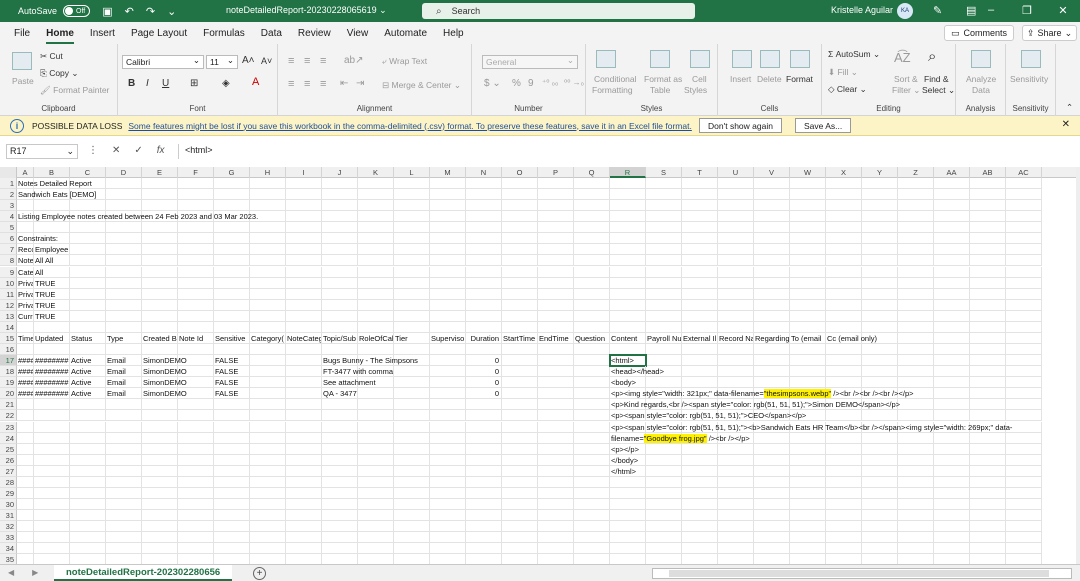 The image size is (1080, 581). I want to click on cell-v33, so click(772, 538).